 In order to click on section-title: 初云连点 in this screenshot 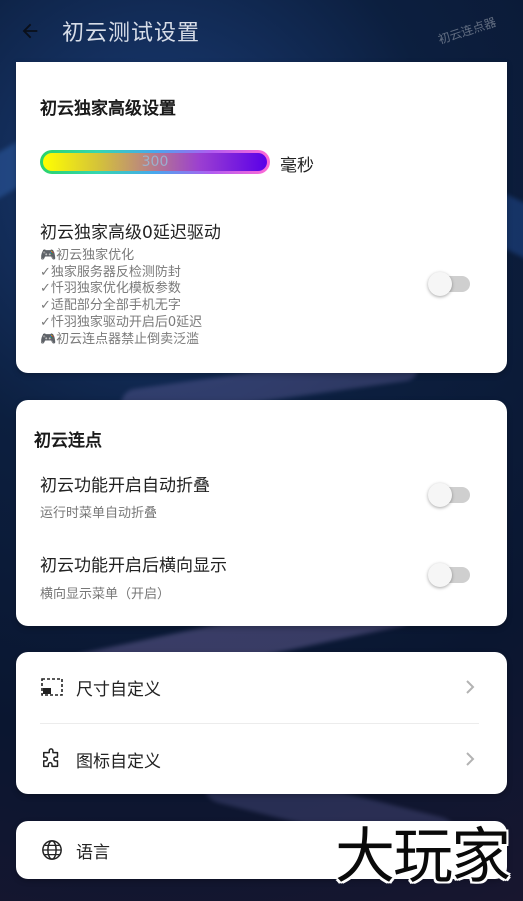, I will do `click(68, 441)`.